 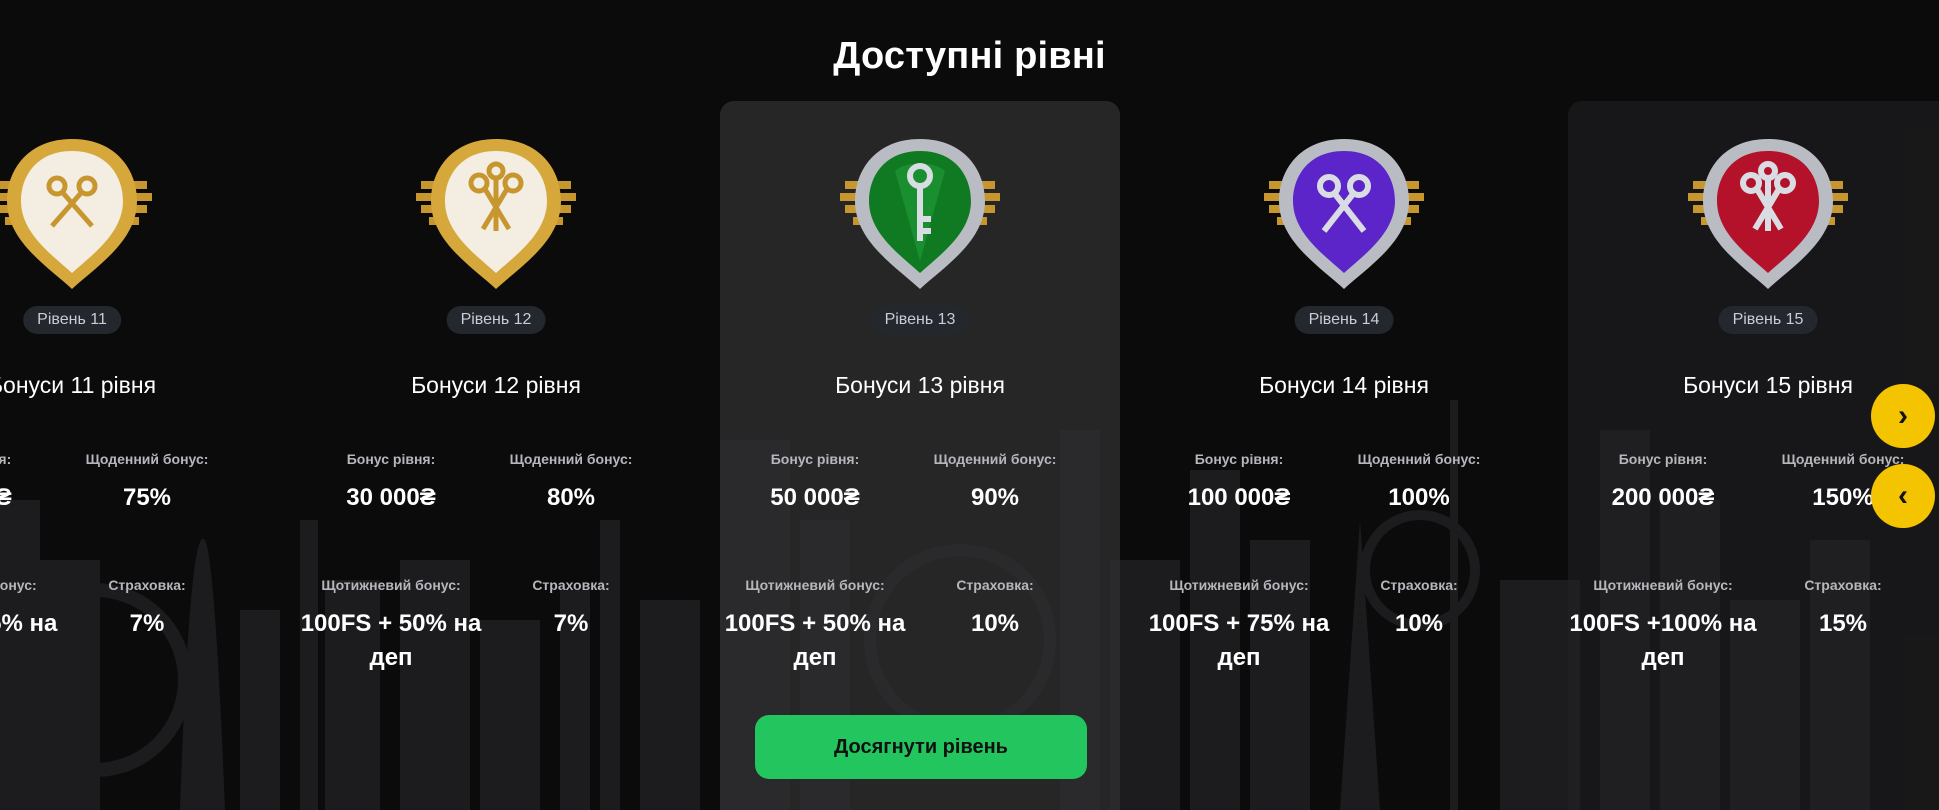 I want to click on level-pill: Рівень 13, so click(x=920, y=320).